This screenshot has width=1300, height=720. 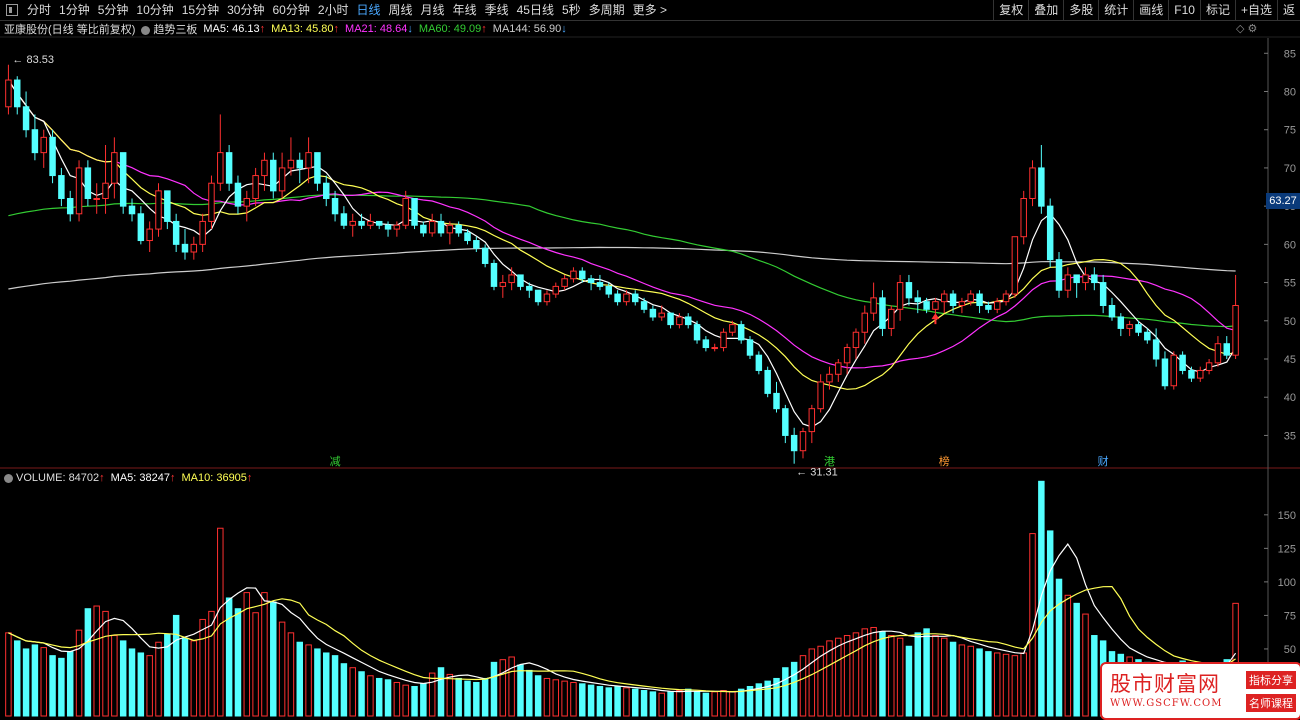 I want to click on low-price-label: ← 31.31, so click(x=817, y=473).